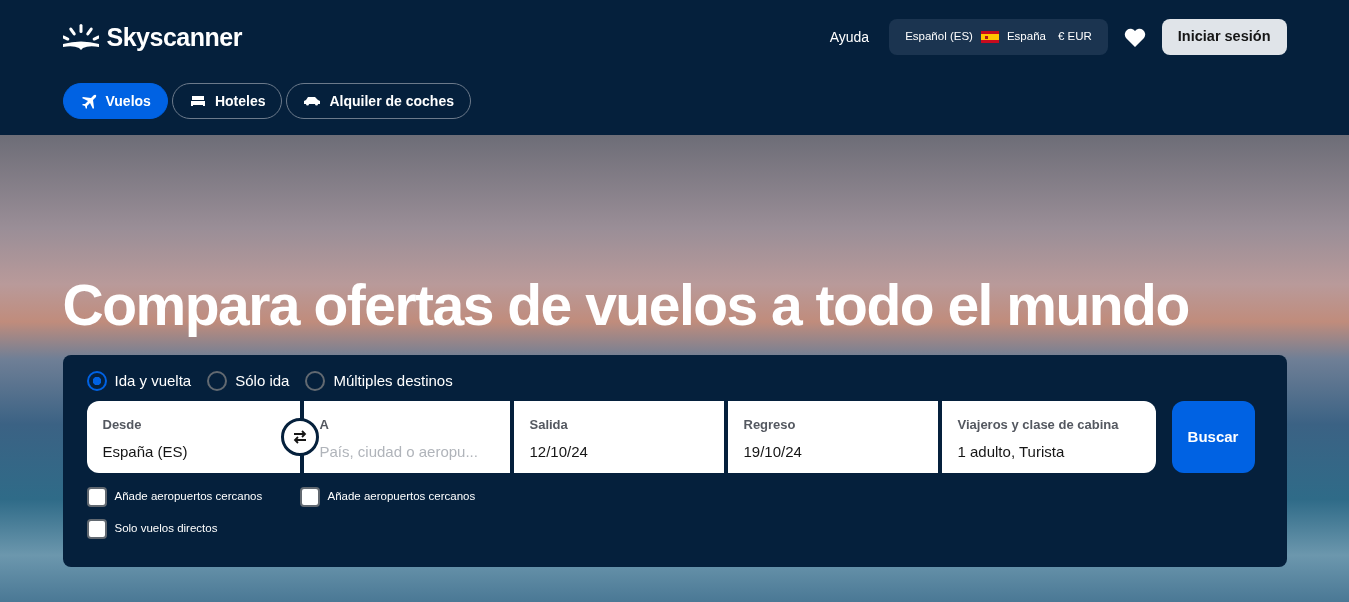 This screenshot has width=1349, height=602. What do you see at coordinates (115, 101) in the screenshot?
I see `tab: Vuelos` at bounding box center [115, 101].